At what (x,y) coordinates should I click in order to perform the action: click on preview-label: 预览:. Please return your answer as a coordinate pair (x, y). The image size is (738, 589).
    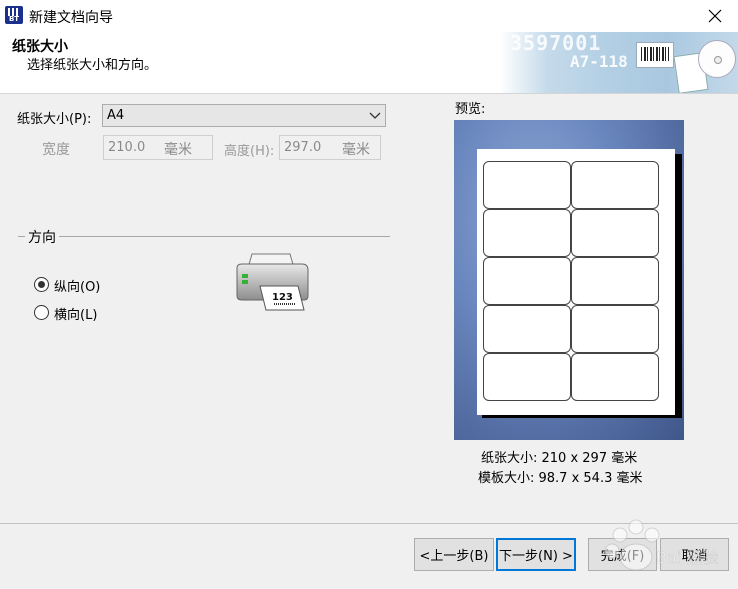
    Looking at the image, I should click on (470, 109).